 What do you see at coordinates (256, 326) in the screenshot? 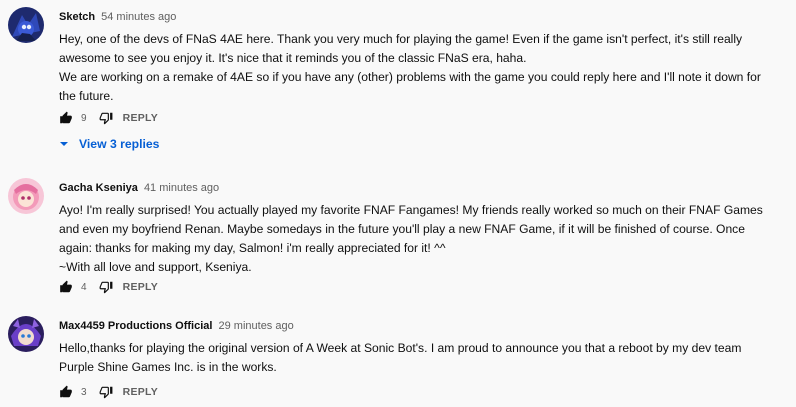
I see `timestamp: 29 minutes ago` at bounding box center [256, 326].